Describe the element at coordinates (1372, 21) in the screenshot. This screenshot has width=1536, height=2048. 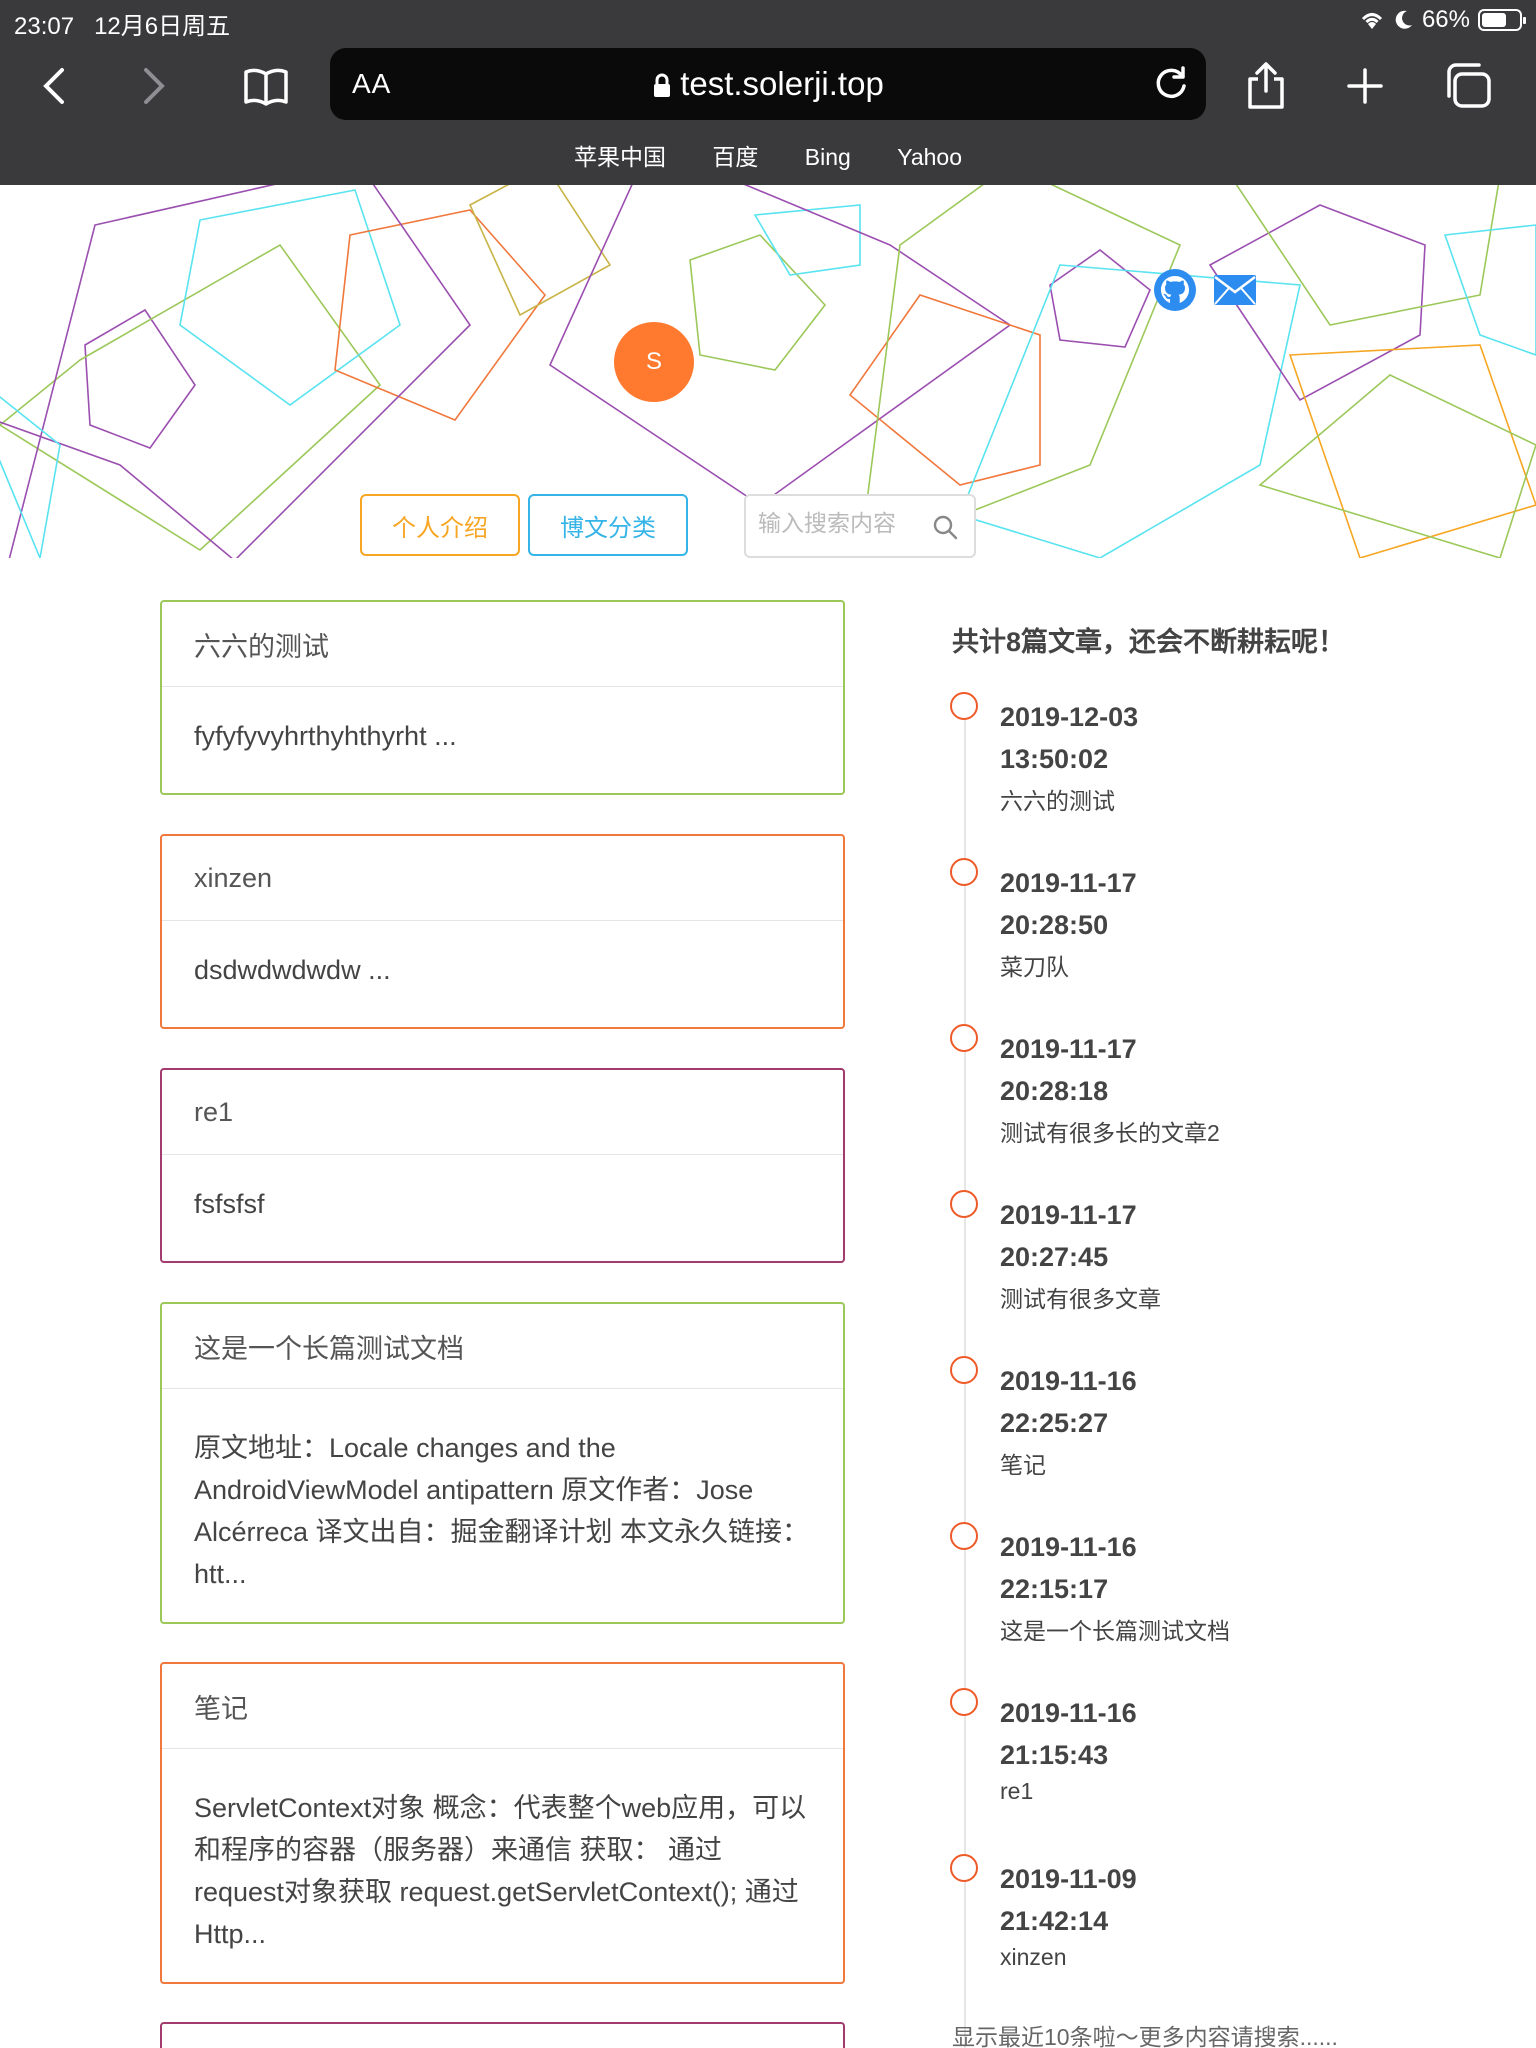
I see `wifi-icon` at that location.